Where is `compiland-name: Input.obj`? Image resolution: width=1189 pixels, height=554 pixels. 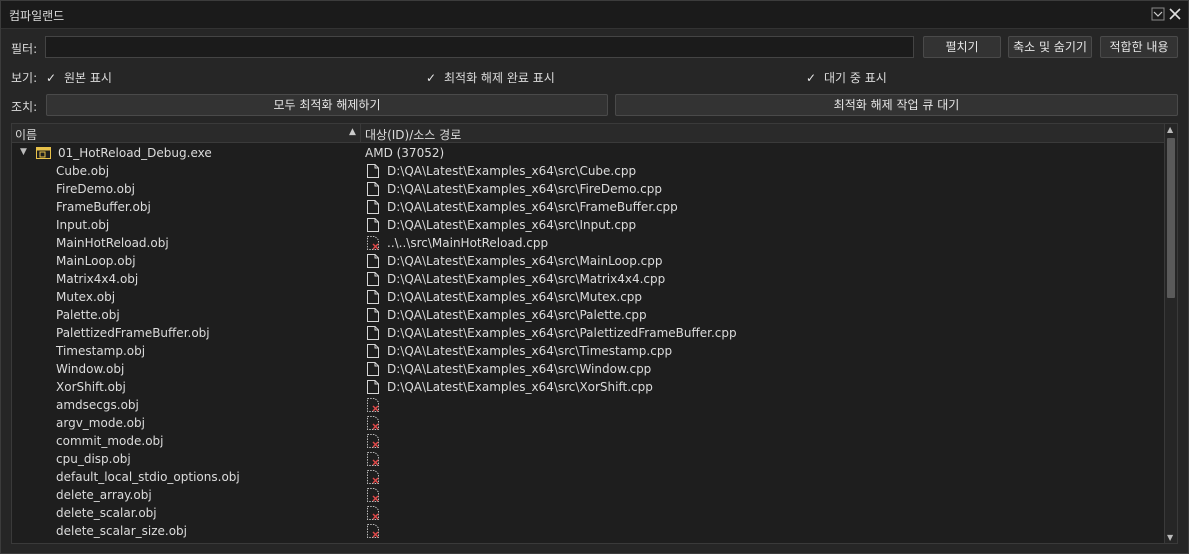 compiland-name: Input.obj is located at coordinates (83, 225).